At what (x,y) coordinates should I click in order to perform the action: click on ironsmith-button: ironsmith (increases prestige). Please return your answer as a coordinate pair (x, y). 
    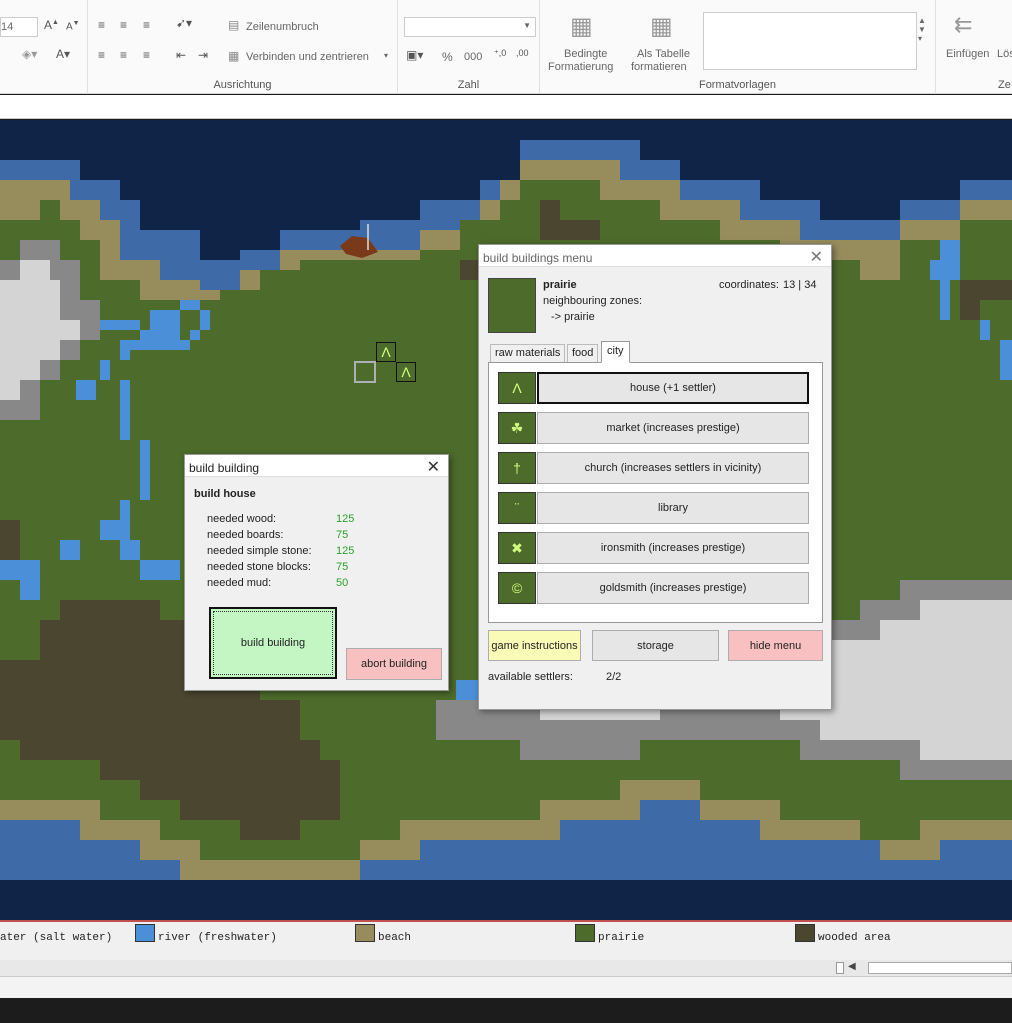
    Looking at the image, I should click on (673, 548).